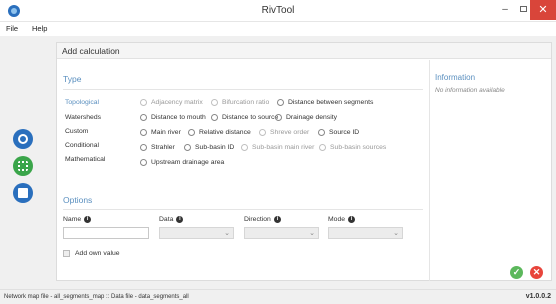 The height and width of the screenshot is (304, 556). I want to click on grid-icon, so click(23, 166).